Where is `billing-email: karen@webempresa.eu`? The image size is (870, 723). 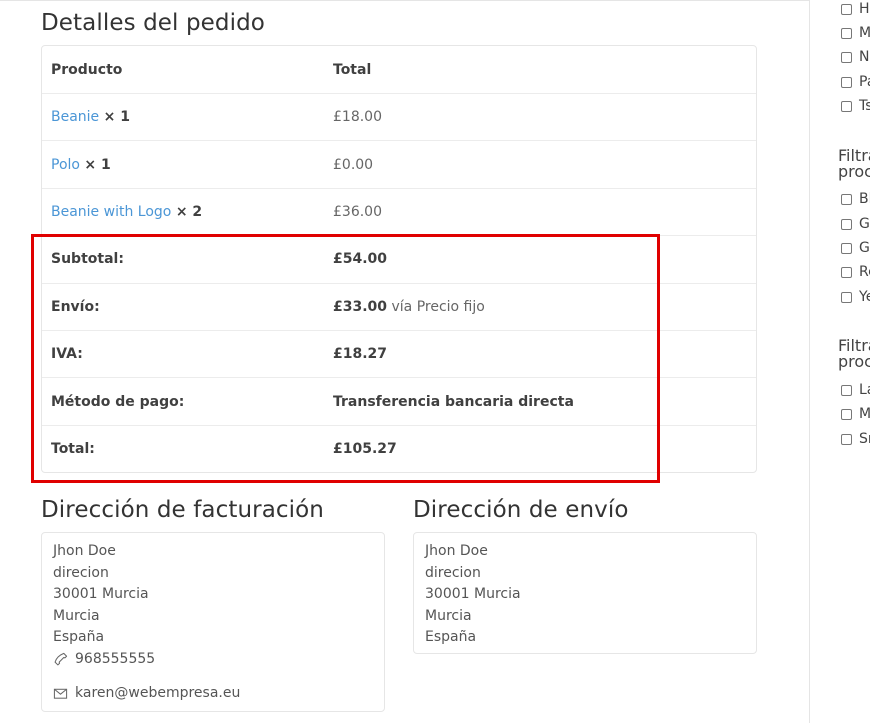
billing-email: karen@webempresa.eu is located at coordinates (213, 694).